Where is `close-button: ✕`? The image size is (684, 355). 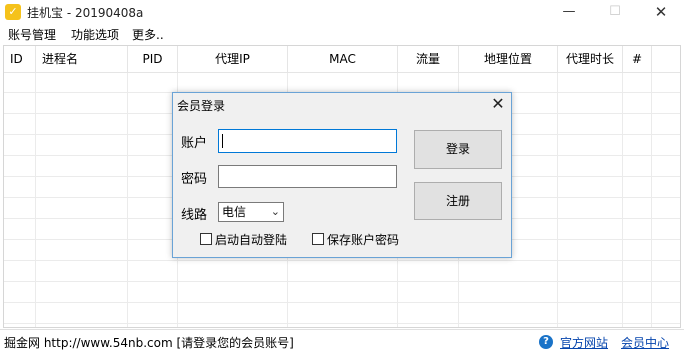
close-button: ✕ is located at coordinates (661, 12).